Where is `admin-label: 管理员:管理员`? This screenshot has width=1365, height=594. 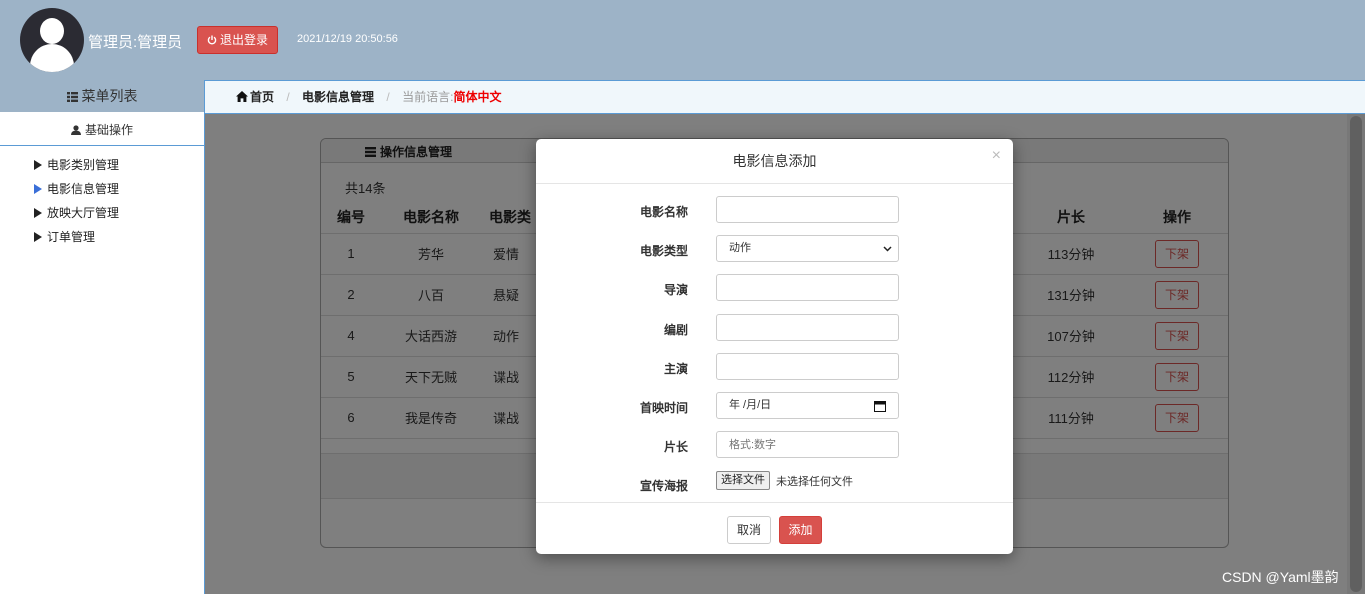
admin-label: 管理员:管理员 is located at coordinates (135, 42).